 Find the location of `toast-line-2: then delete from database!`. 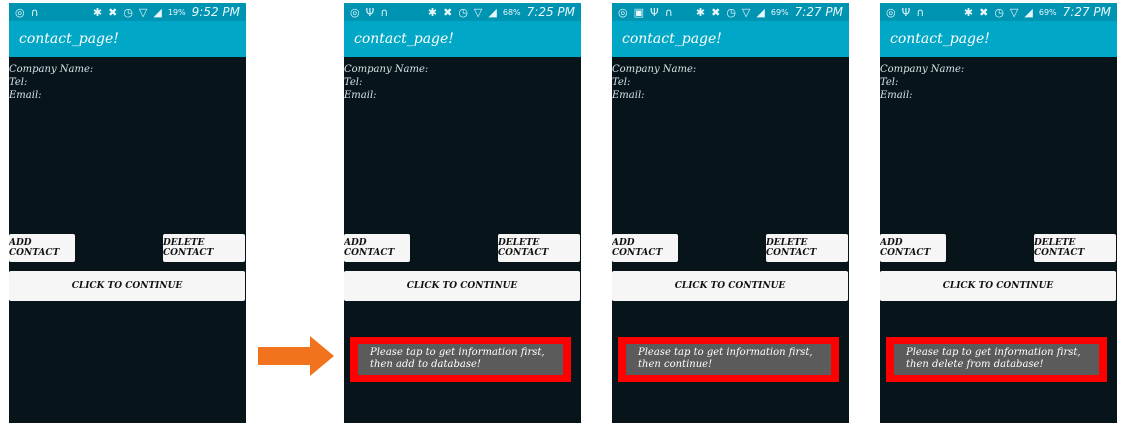

toast-line-2: then delete from database! is located at coordinates (975, 364).